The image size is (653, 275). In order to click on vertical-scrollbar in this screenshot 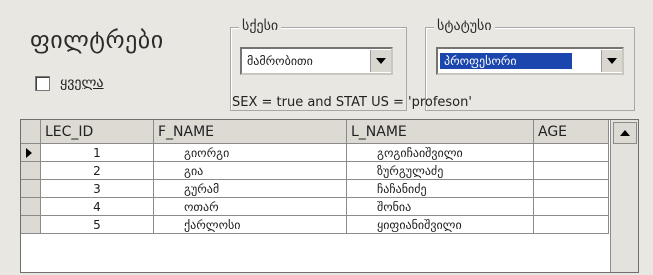, I will do `click(624, 196)`.